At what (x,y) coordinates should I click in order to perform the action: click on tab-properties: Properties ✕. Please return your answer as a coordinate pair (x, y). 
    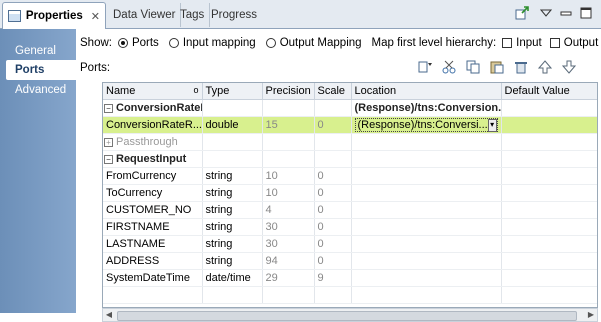
    Looking at the image, I should click on (54, 15).